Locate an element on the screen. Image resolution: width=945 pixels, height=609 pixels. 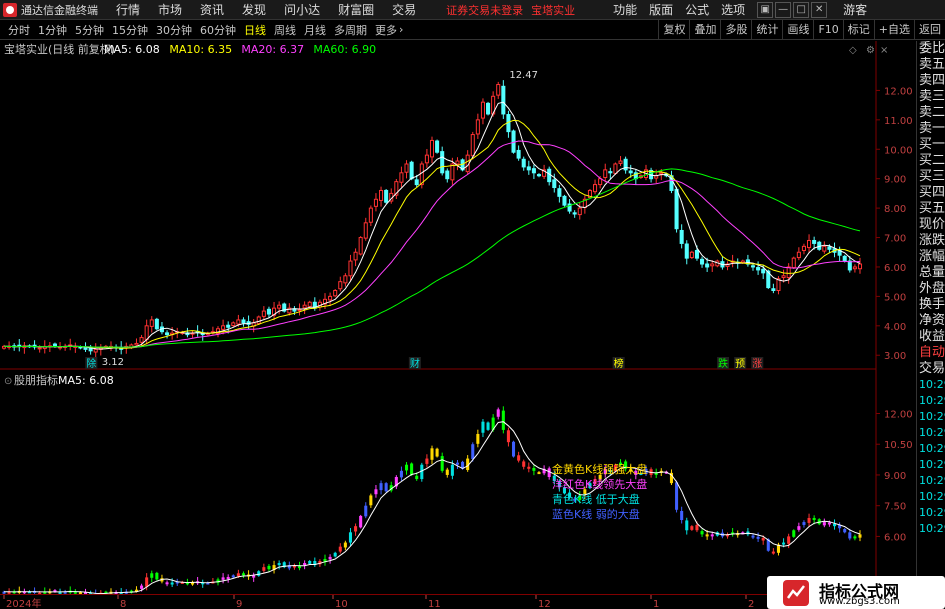
period-15min: 15分钟 is located at coordinates (130, 30).